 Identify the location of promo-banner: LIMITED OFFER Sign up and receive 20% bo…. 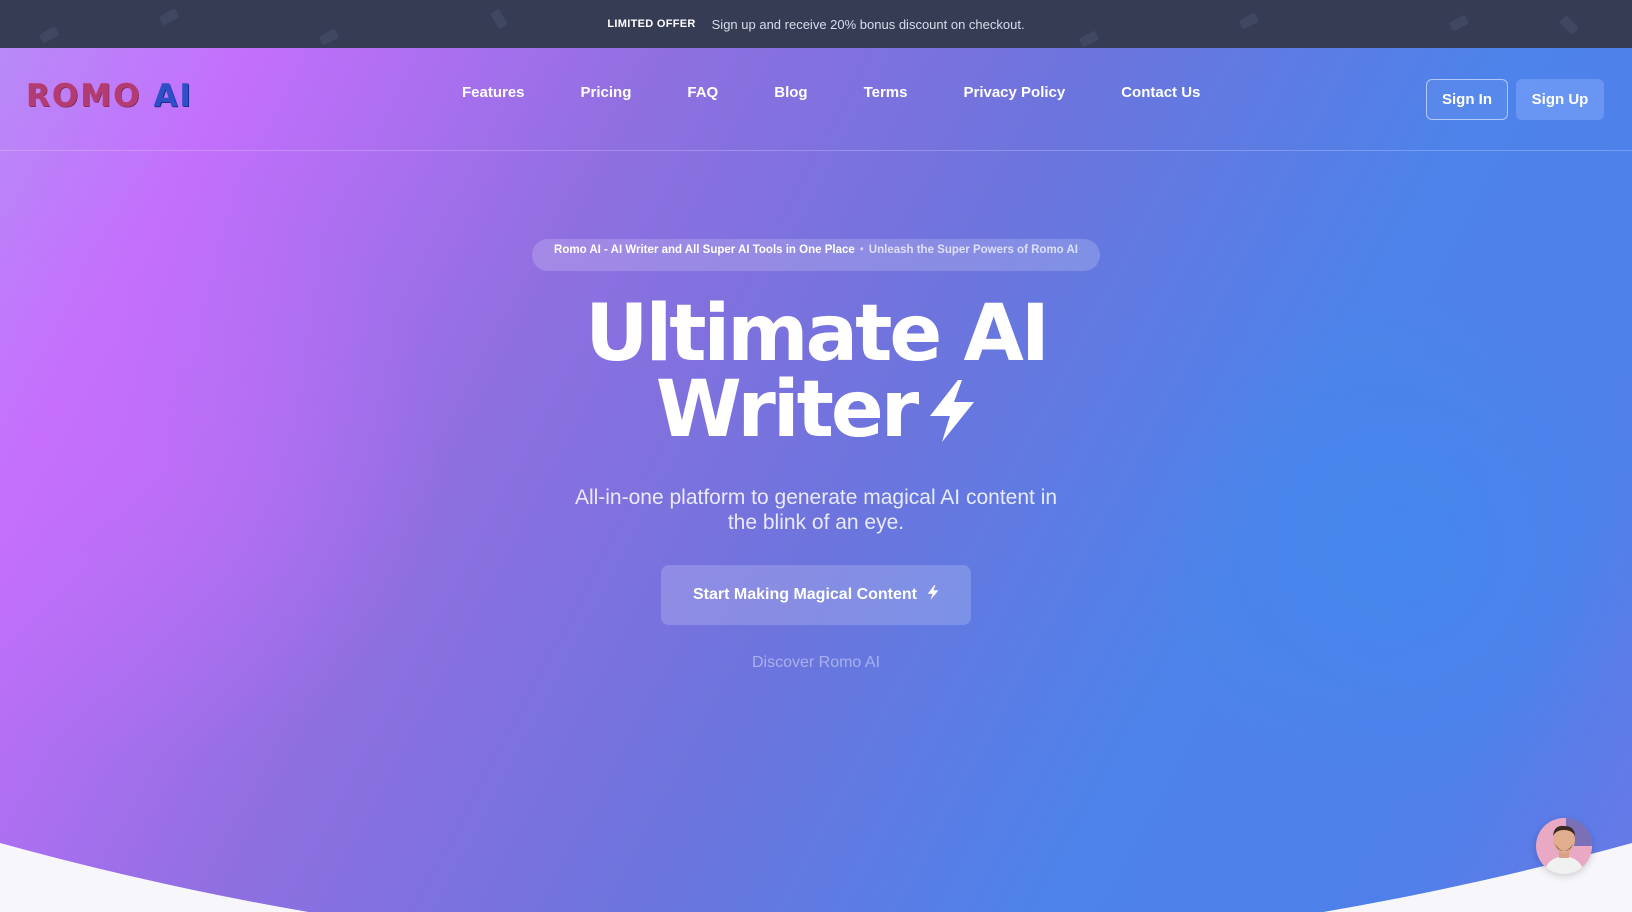
(816, 24).